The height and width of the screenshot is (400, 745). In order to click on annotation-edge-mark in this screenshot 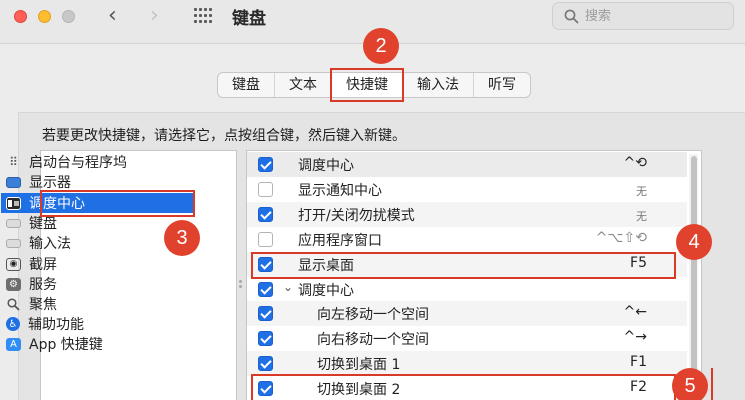, I will do `click(712, 384)`.